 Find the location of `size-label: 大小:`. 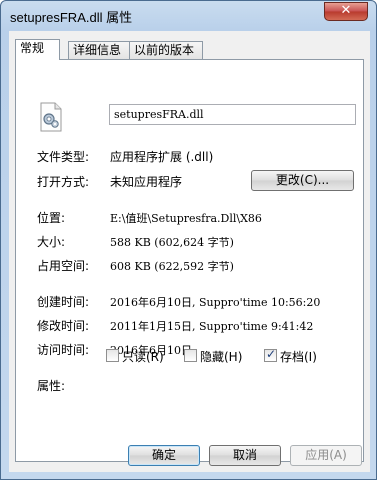

size-label: 大小: is located at coordinates (51, 242).